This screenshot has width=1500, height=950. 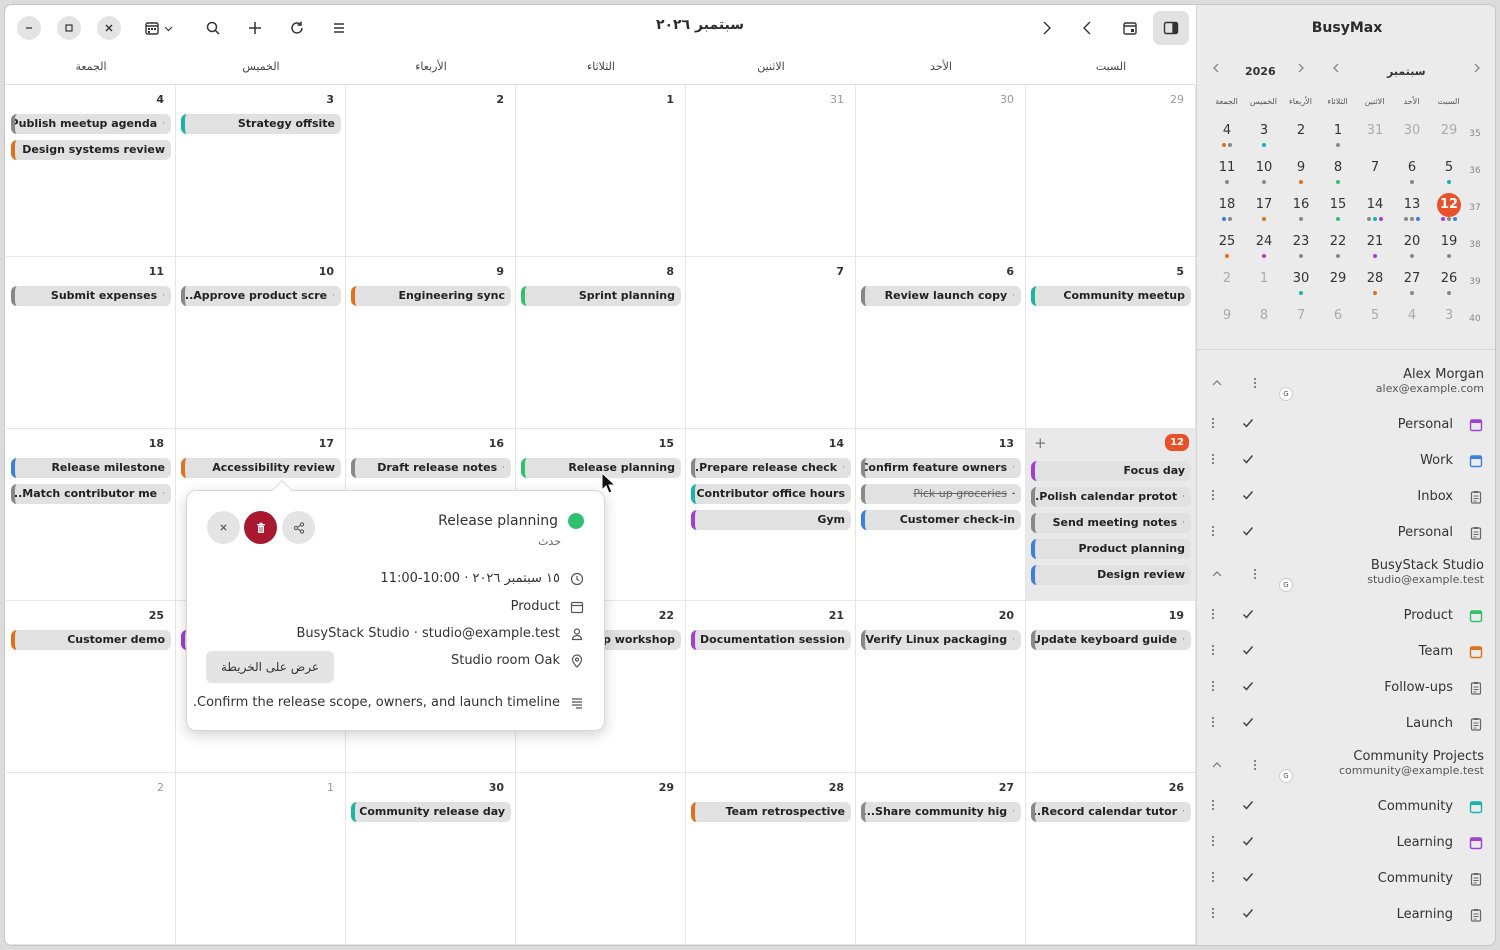 What do you see at coordinates (431, 859) in the screenshot?
I see `day-cell: 30 Community release day` at bounding box center [431, 859].